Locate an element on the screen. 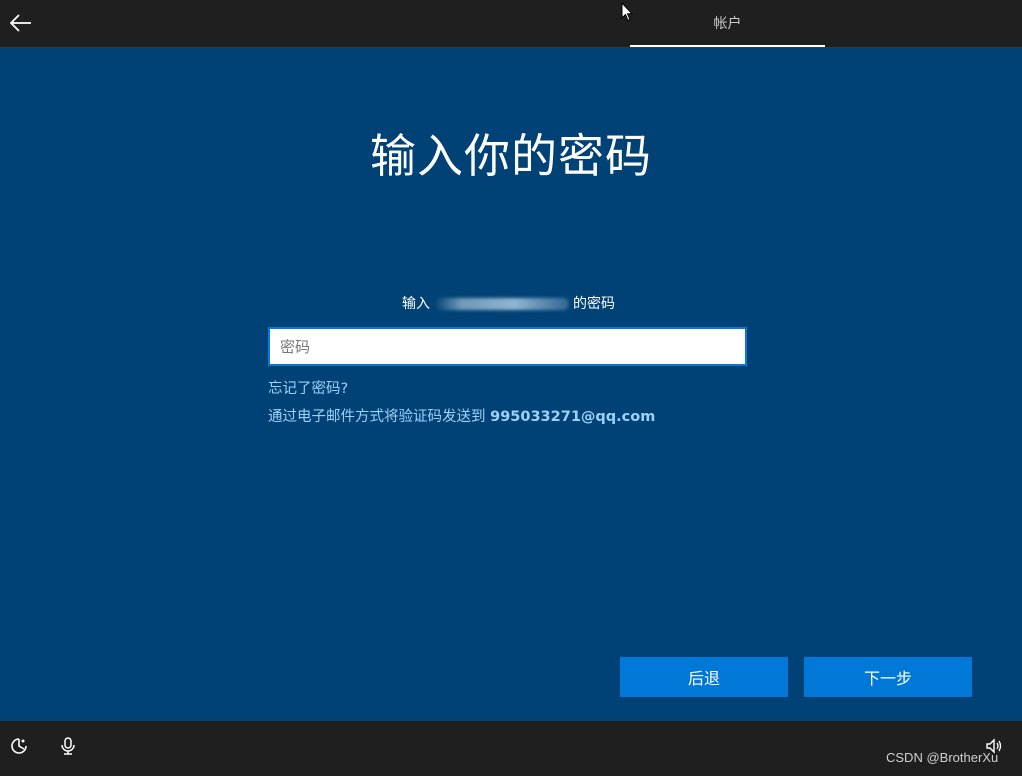 This screenshot has width=1022, height=776. bottom-bar is located at coordinates (511, 748).